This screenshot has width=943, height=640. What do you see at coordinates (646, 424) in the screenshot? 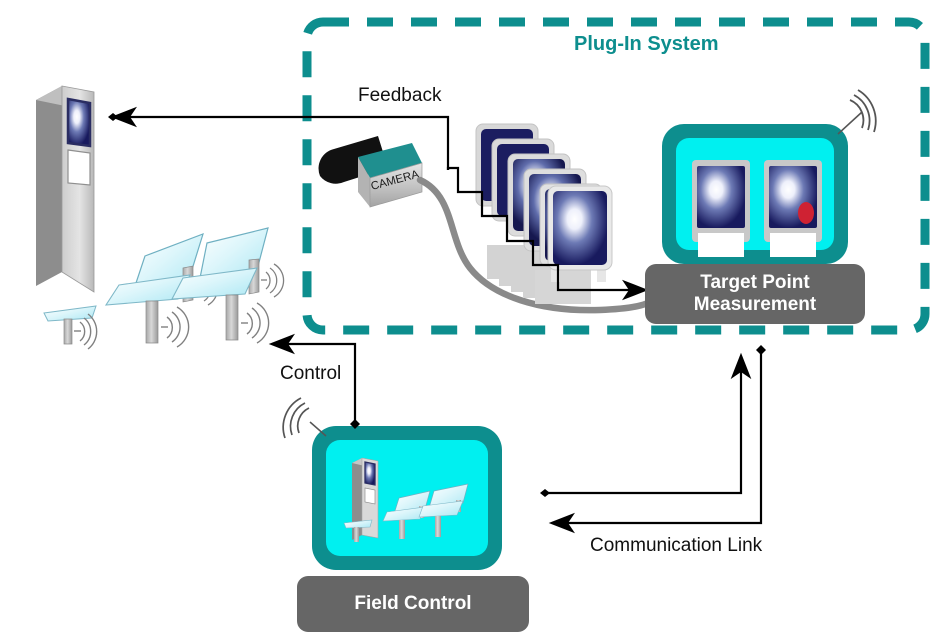
I see `comm-link-up-connector` at bounding box center [646, 424].